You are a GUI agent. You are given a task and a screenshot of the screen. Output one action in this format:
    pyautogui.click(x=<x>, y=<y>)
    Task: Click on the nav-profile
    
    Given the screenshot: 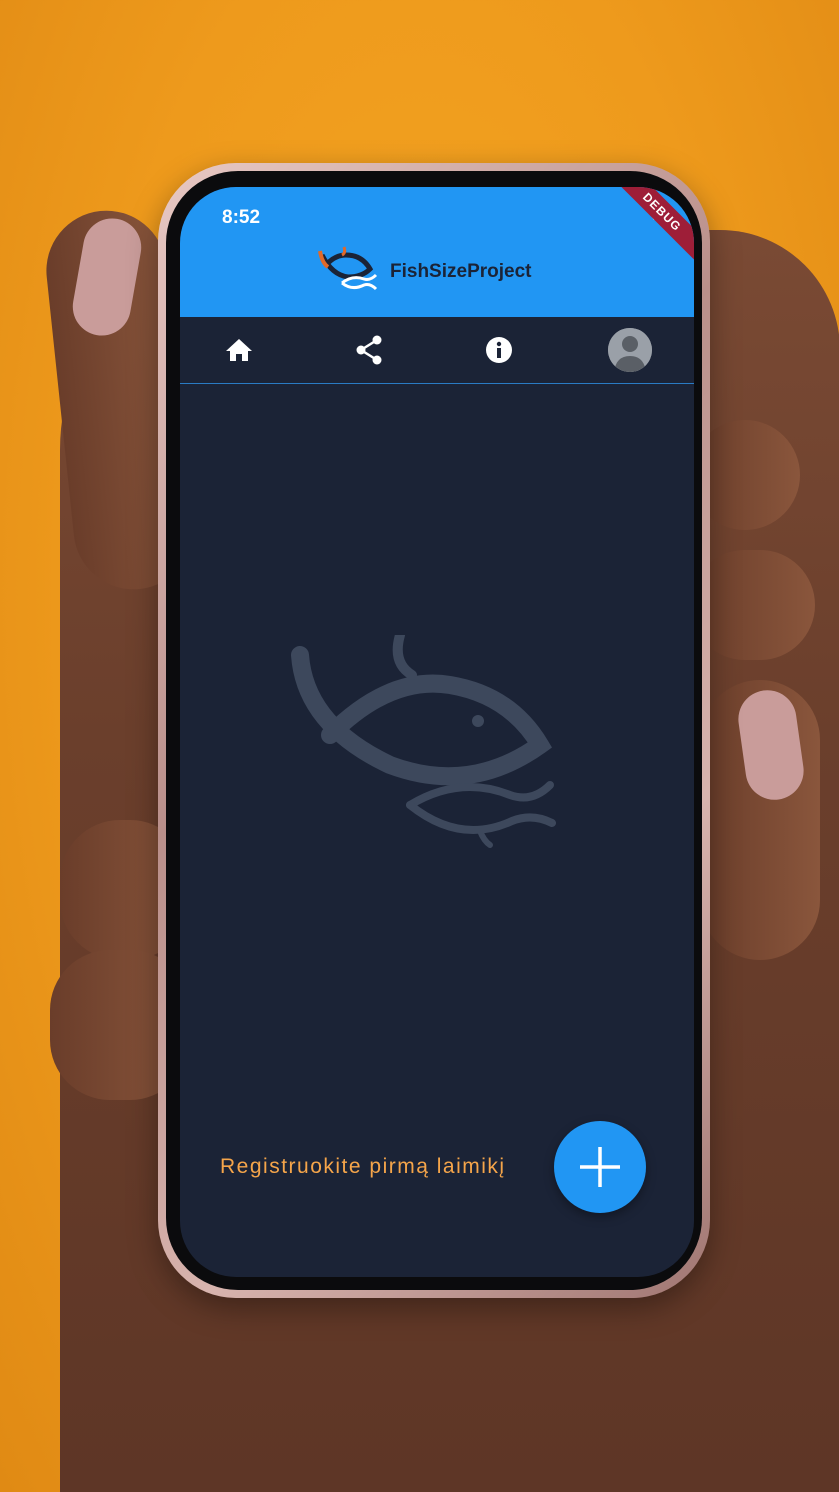 What is the action you would take?
    pyautogui.click(x=630, y=350)
    